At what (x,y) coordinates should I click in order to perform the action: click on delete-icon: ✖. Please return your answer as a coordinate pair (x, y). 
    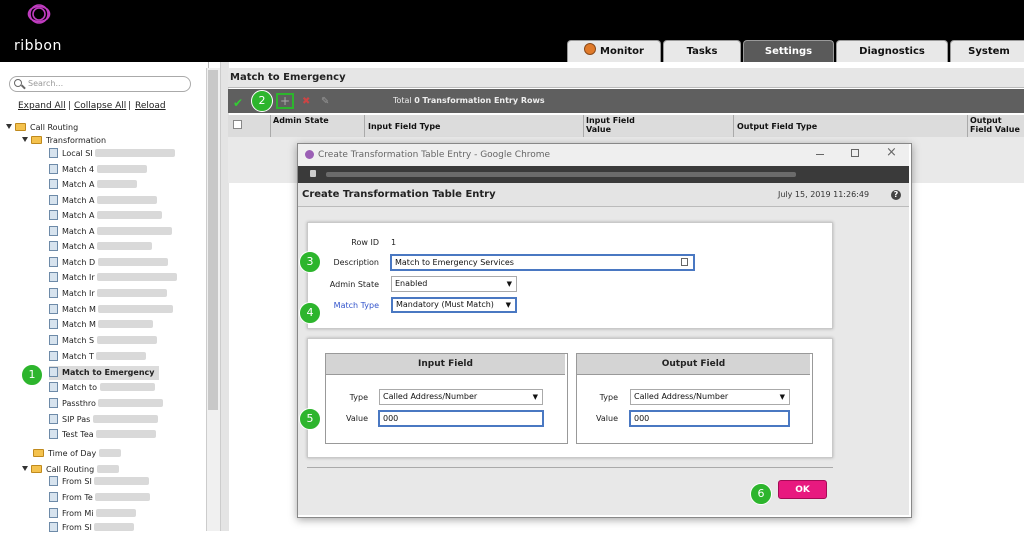
    Looking at the image, I should click on (306, 101).